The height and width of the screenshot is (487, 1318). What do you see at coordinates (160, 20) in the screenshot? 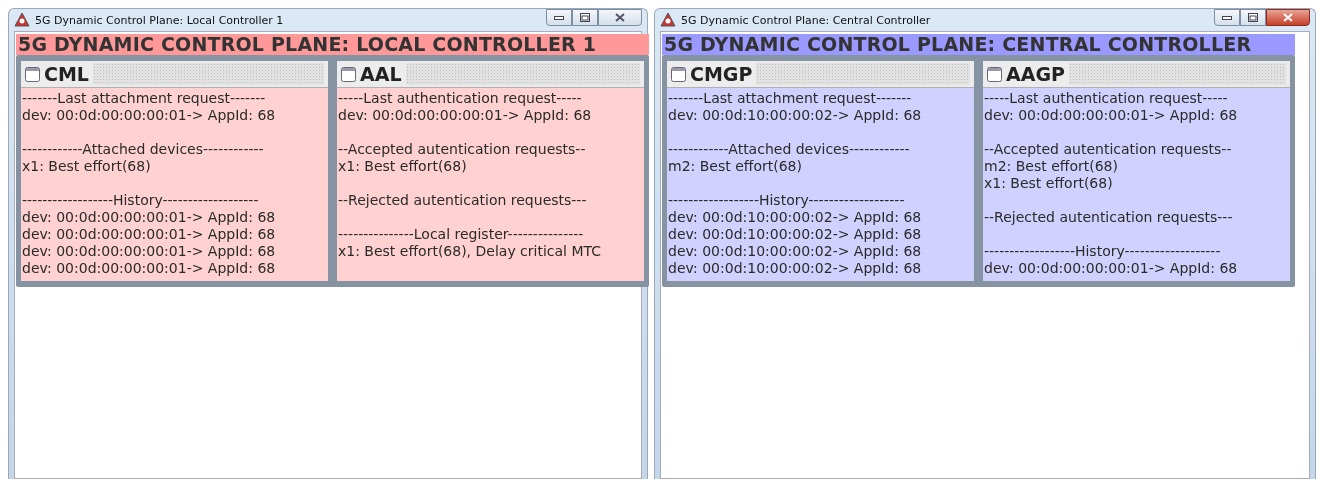
I see `window-title: 5G Dynamic Control Plane: Local Controller 1` at bounding box center [160, 20].